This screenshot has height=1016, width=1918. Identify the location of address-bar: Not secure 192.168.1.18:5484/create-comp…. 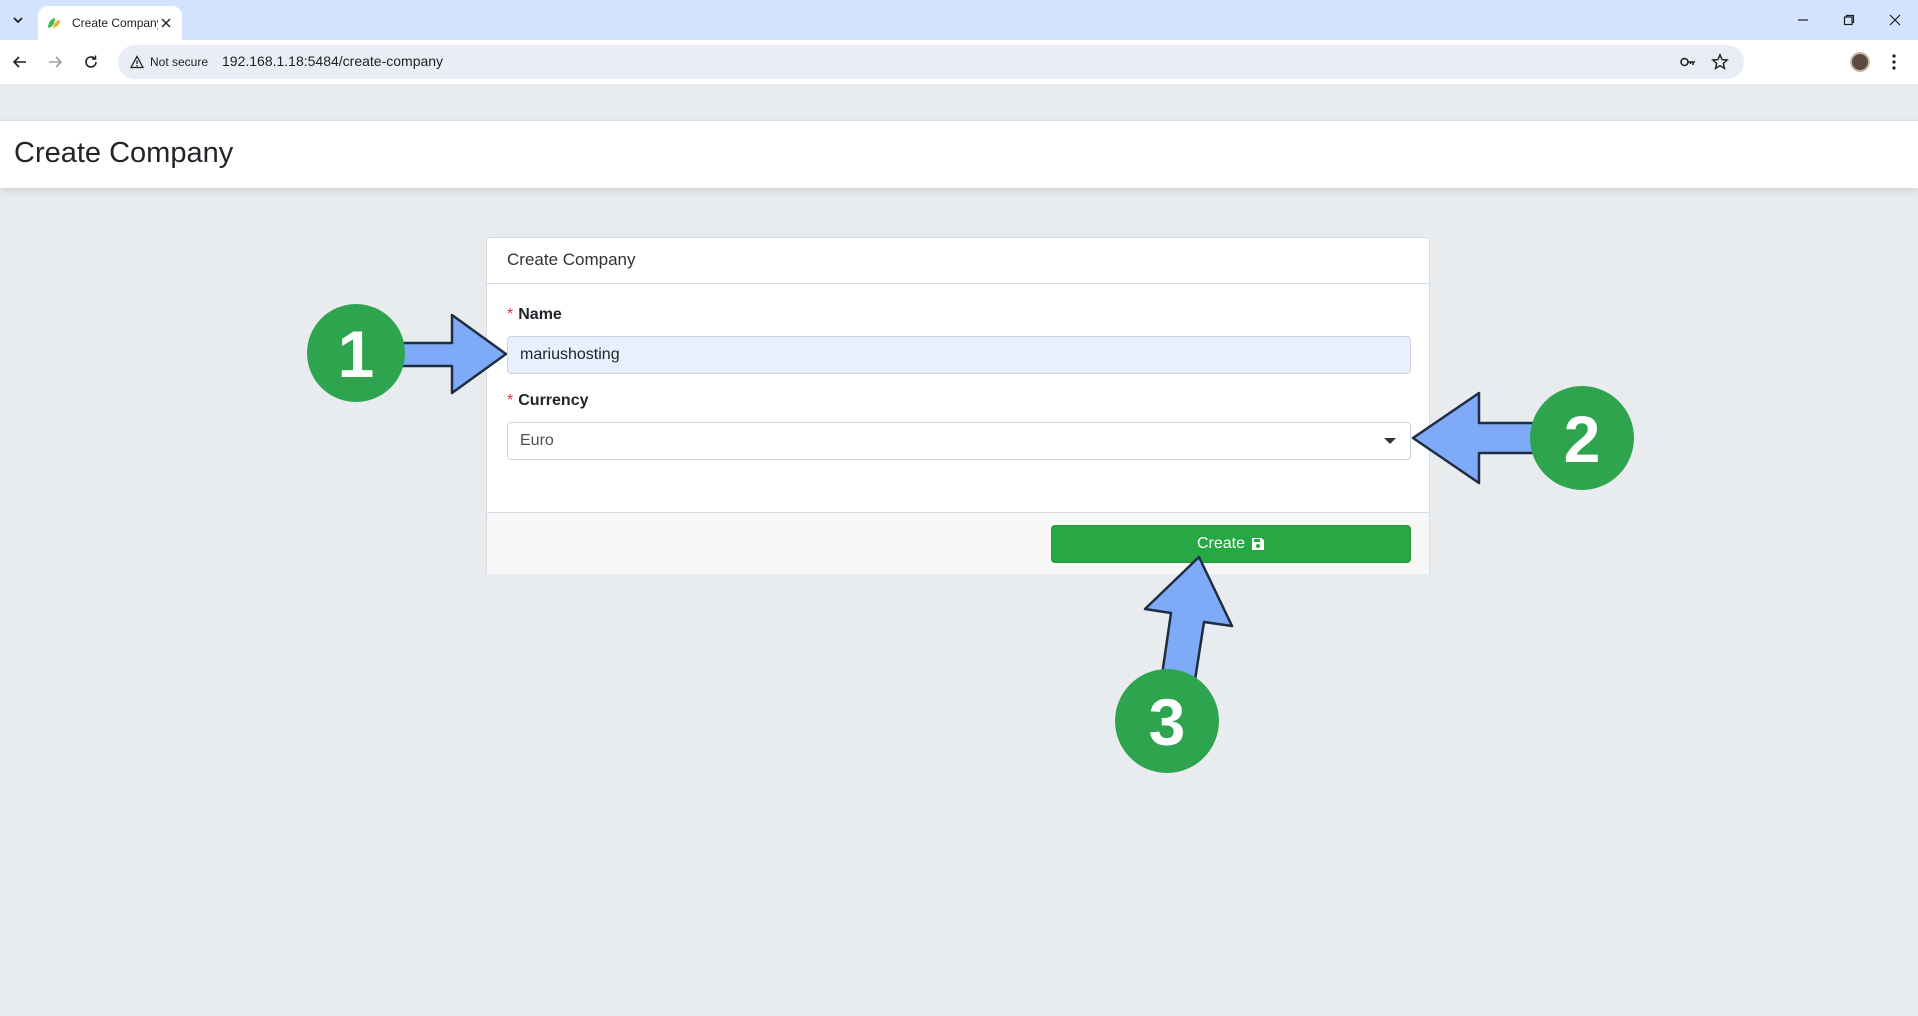
(931, 62).